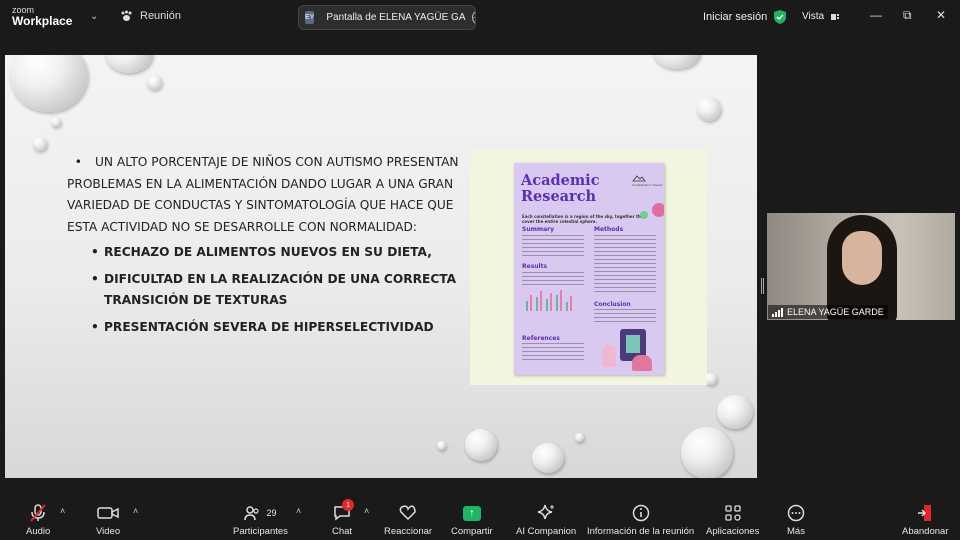 The height and width of the screenshot is (540, 960). What do you see at coordinates (735, 17) in the screenshot?
I see `login-link: Iniciar sesión` at bounding box center [735, 17].